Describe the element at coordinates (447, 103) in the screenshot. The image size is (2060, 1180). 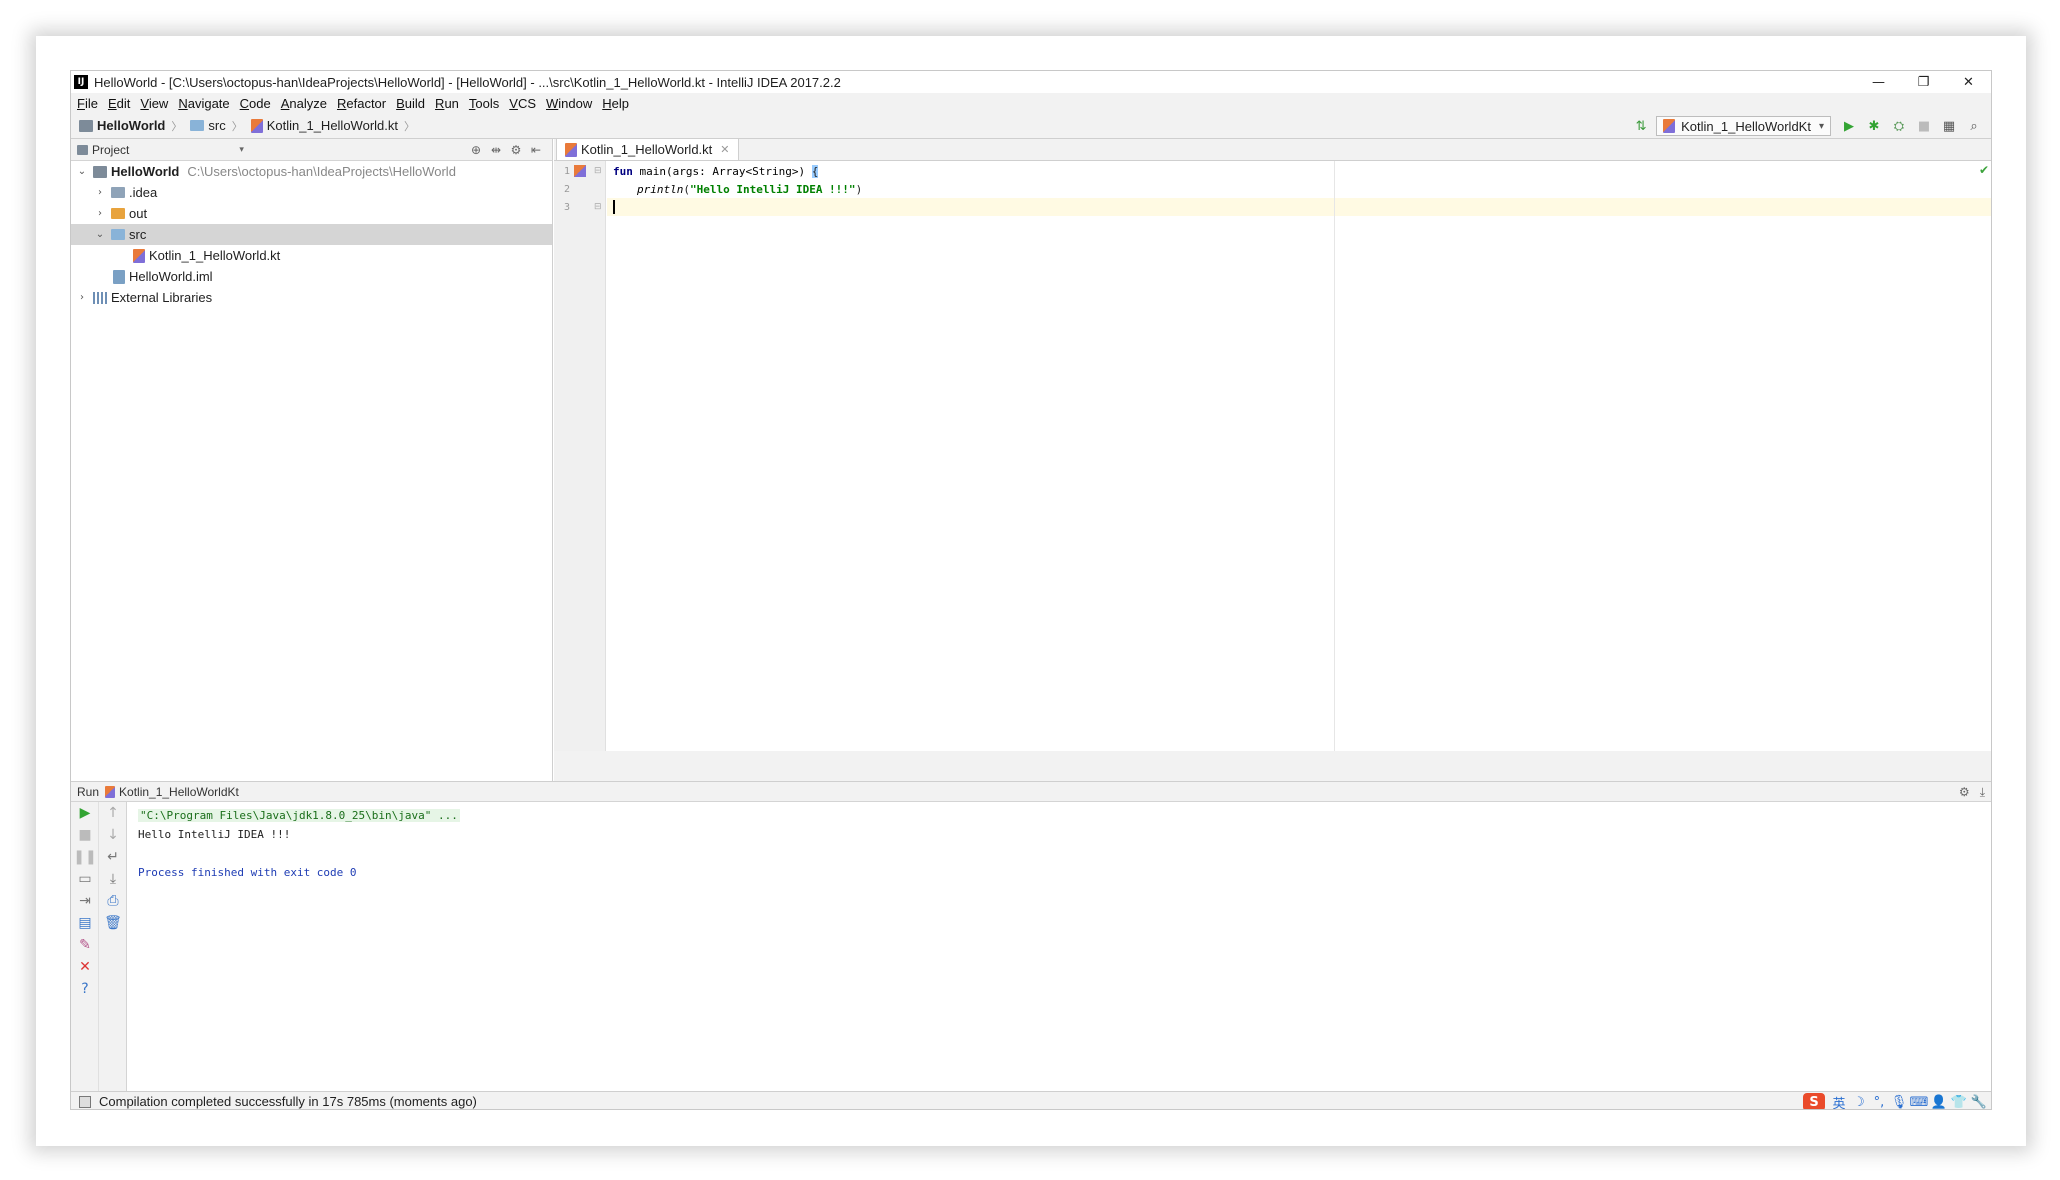
I see `menu-run: Run` at that location.